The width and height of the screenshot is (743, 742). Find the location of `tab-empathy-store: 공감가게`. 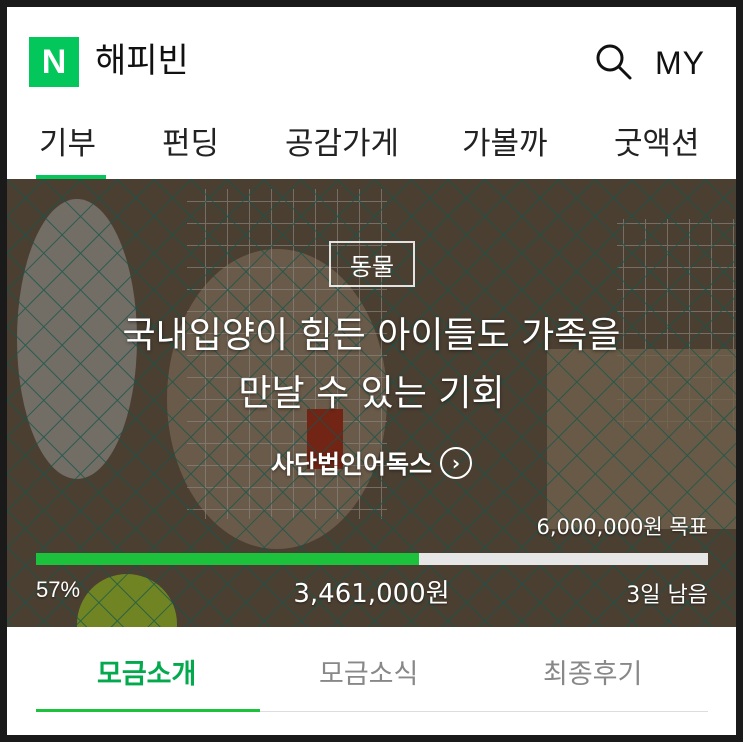

tab-empathy-store: 공감가게 is located at coordinates (342, 144).